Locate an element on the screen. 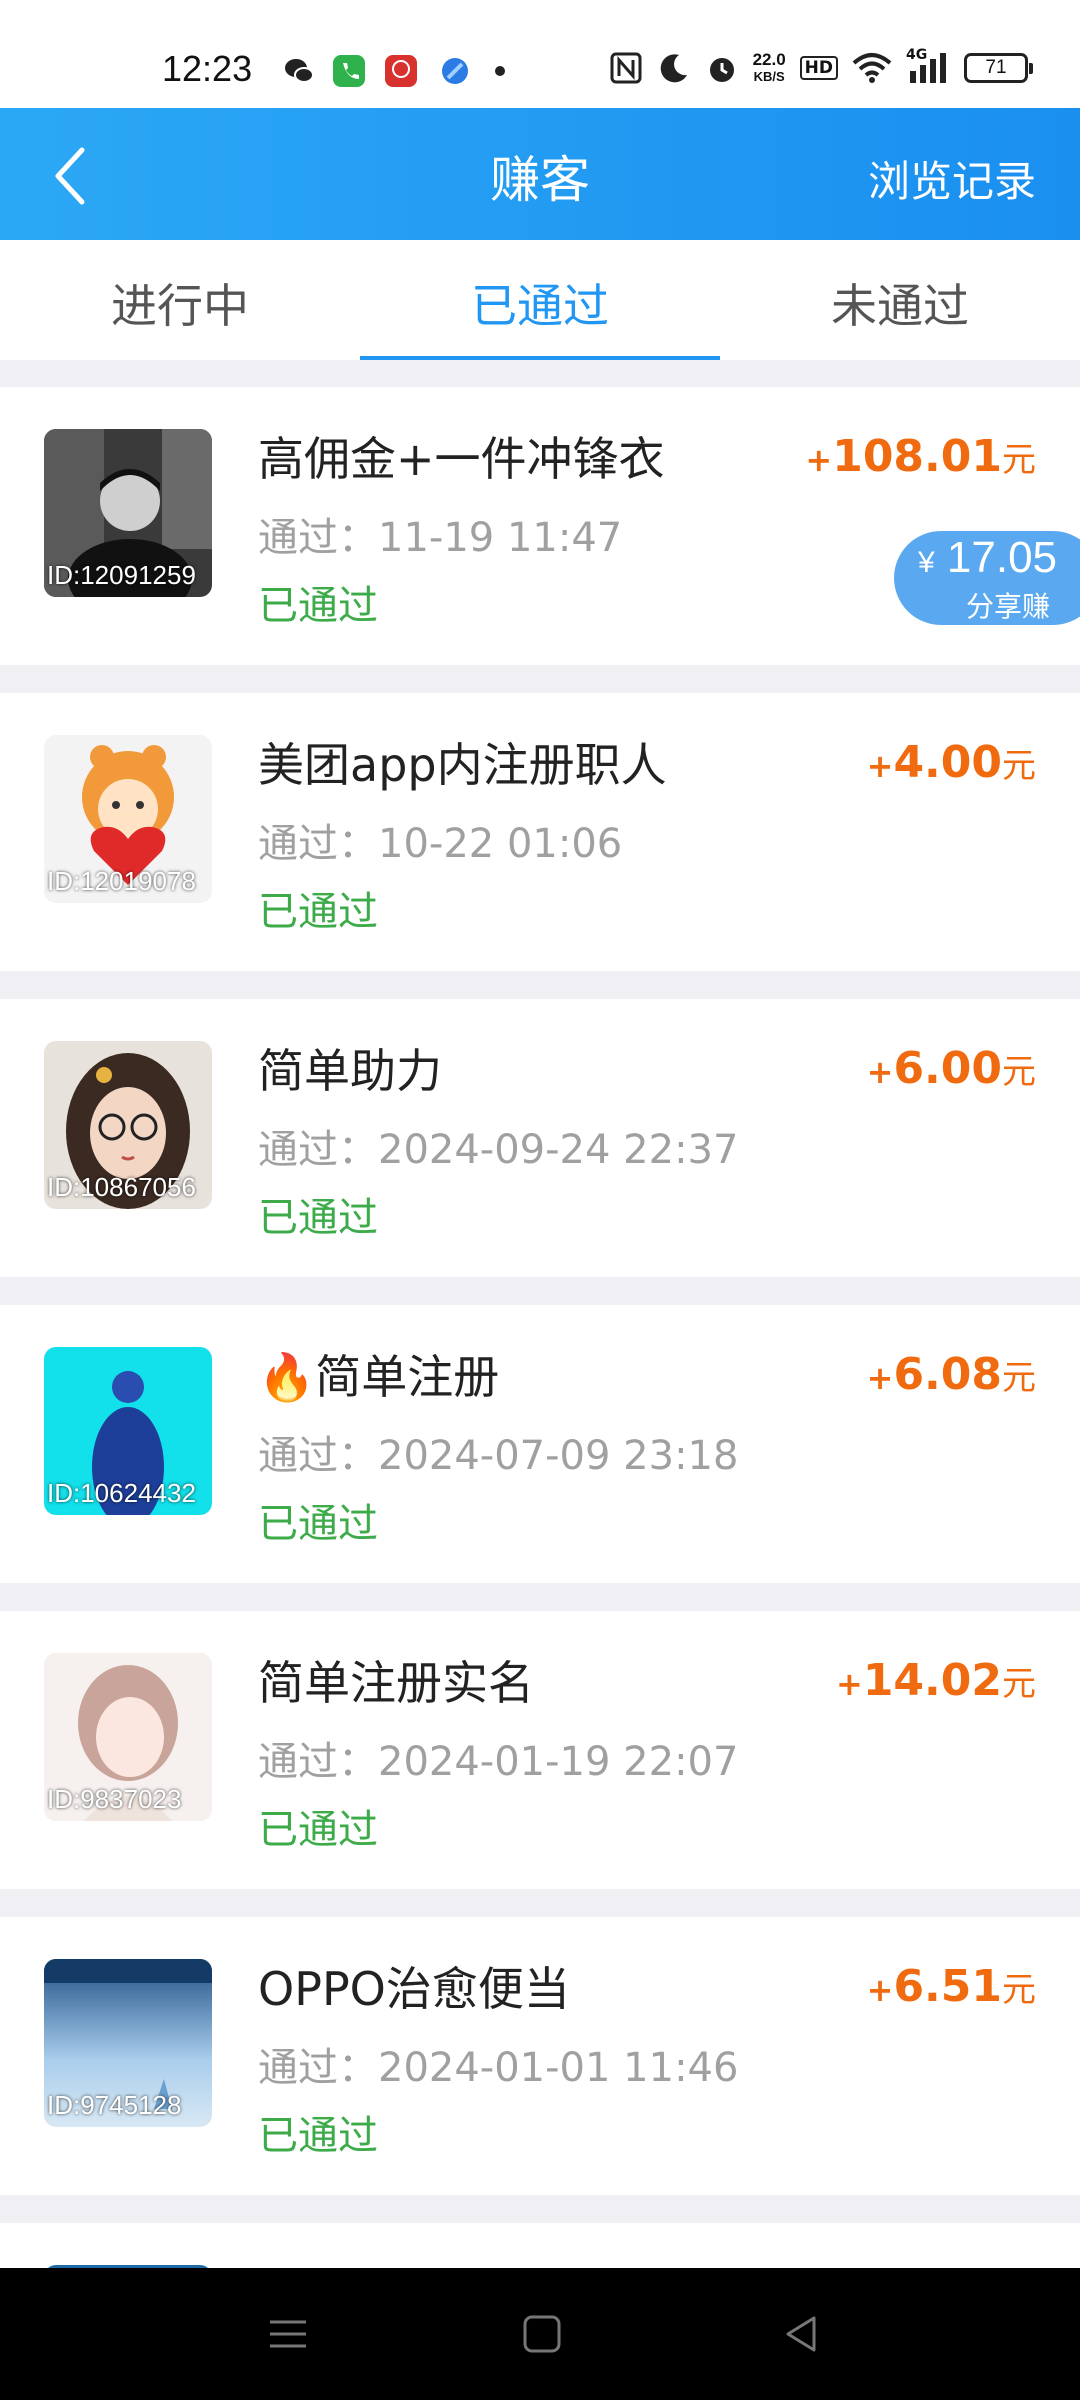  task-title: 🔥简单注册 is located at coordinates (379, 1377).